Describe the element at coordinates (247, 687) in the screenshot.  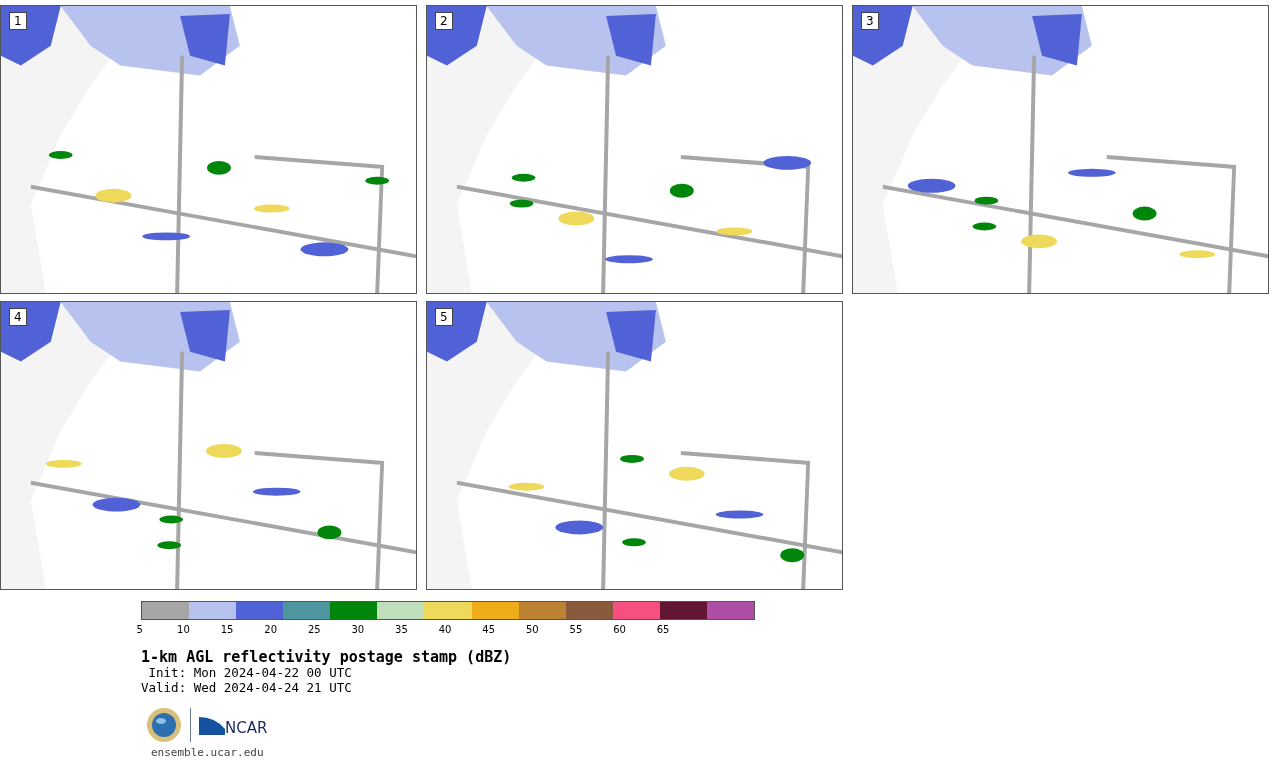
I see `valid-time: Valid: Wed 2024-04-24 21 UTC` at that location.